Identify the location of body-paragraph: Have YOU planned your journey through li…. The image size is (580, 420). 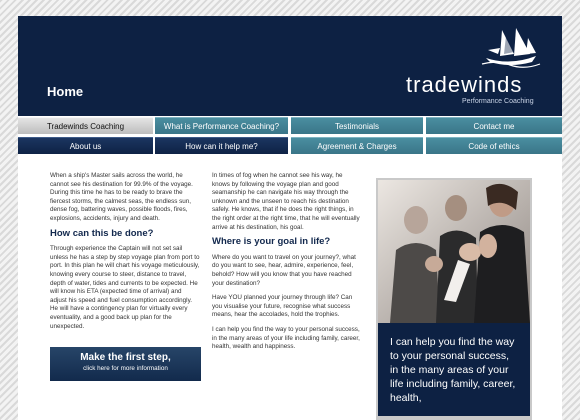
(282, 306).